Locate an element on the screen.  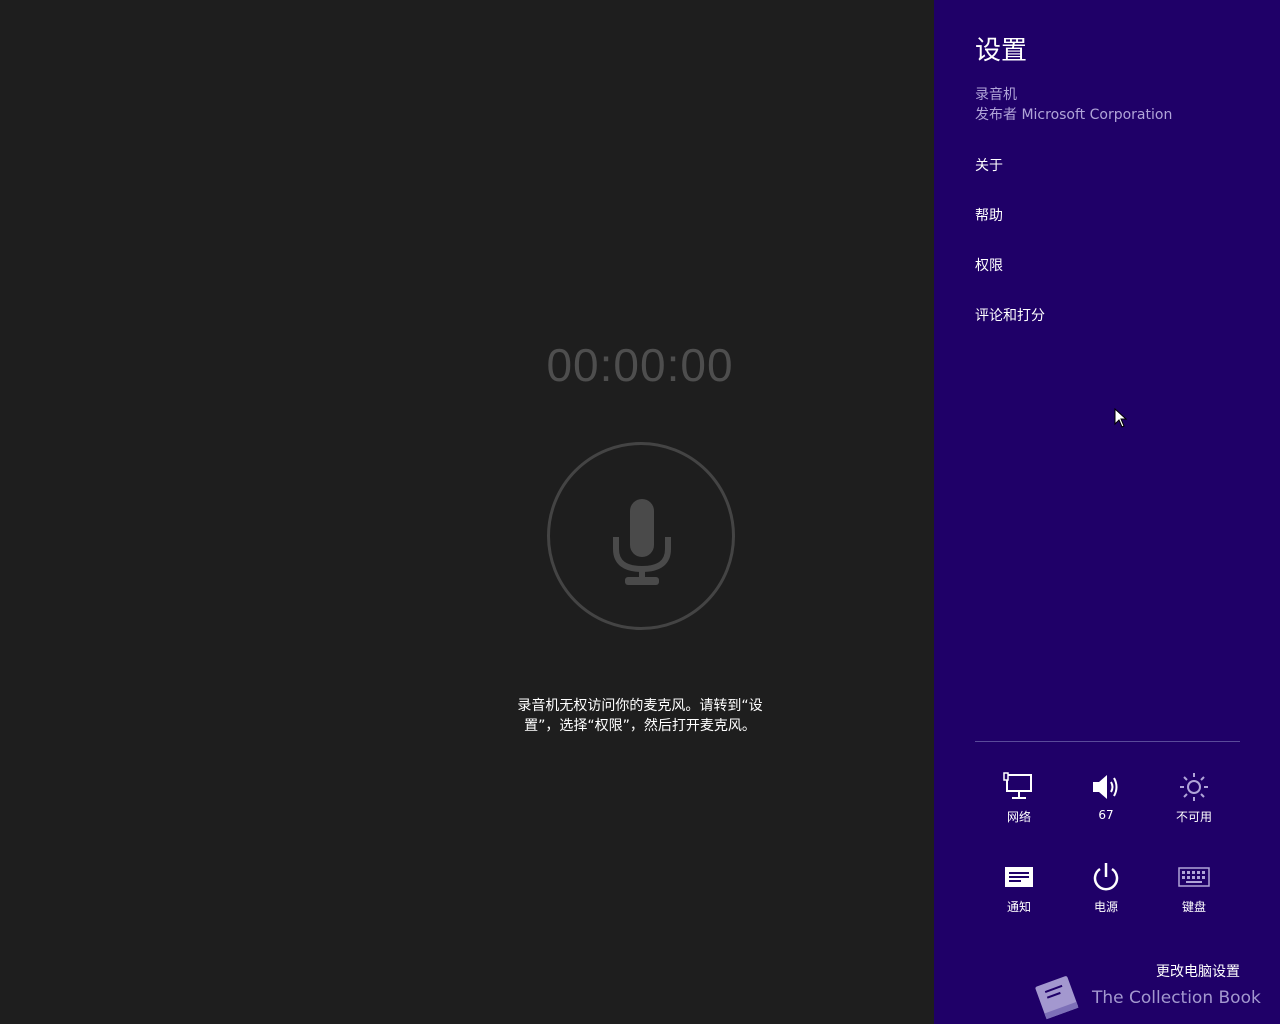
book-icon is located at coordinates (1057, 998).